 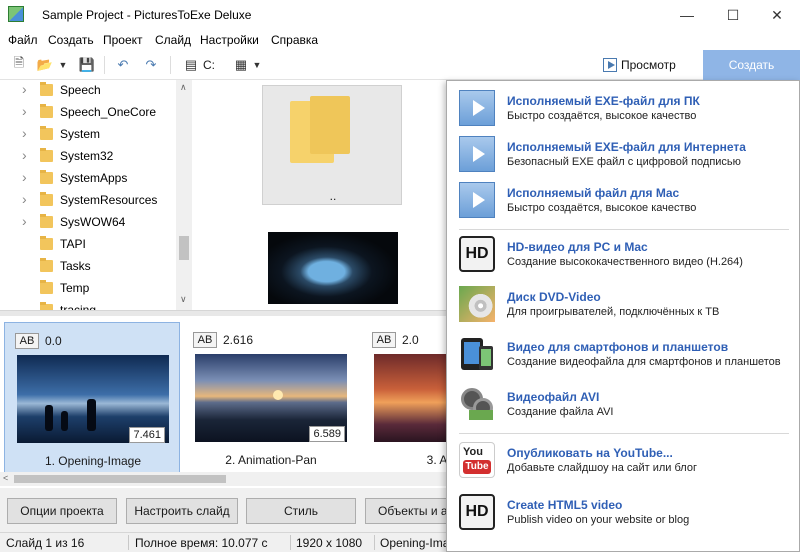 I want to click on status-resolution: 1920 x 1080, so click(x=329, y=543).